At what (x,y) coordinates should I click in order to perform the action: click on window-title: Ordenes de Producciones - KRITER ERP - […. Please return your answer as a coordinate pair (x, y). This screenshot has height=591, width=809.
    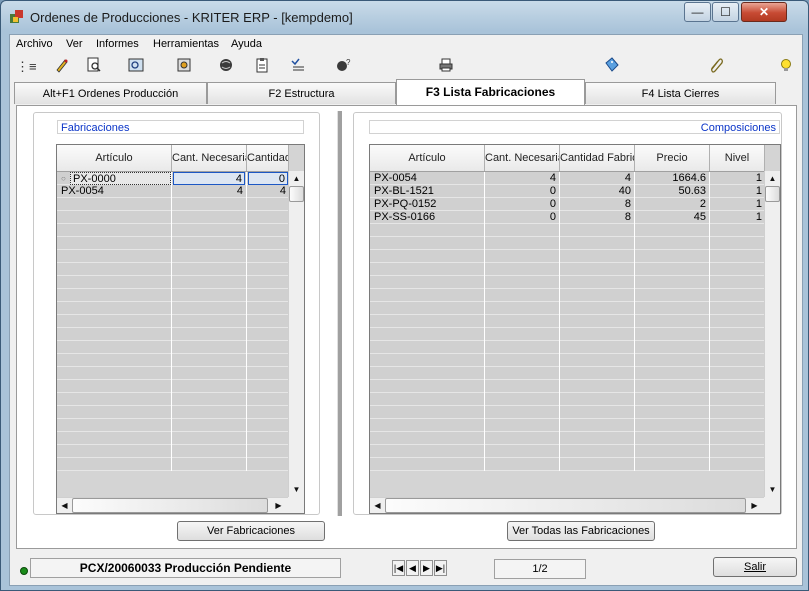
    Looking at the image, I should click on (191, 17).